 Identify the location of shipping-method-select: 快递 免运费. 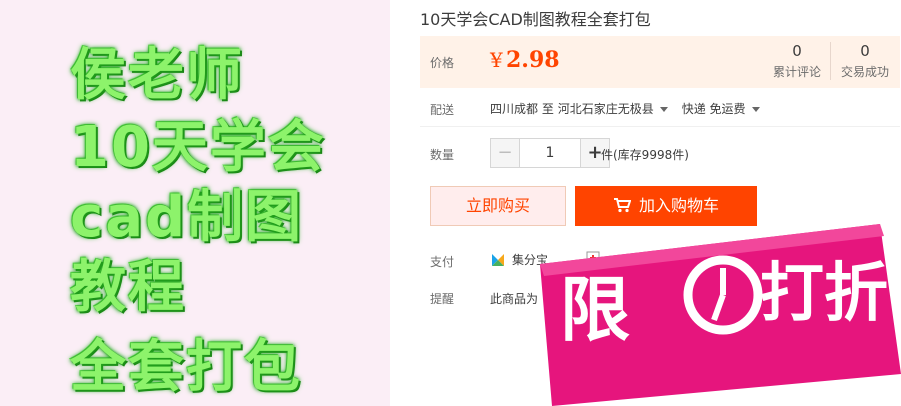
(728, 109).